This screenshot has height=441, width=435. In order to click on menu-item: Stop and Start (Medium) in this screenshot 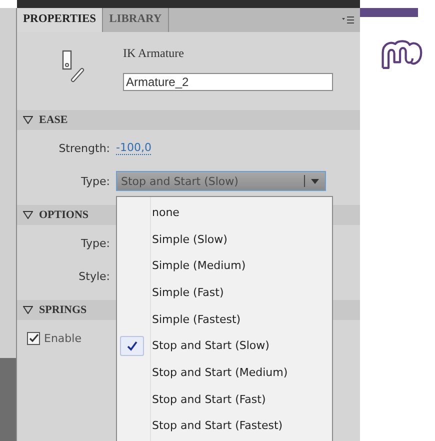, I will do `click(224, 372)`.